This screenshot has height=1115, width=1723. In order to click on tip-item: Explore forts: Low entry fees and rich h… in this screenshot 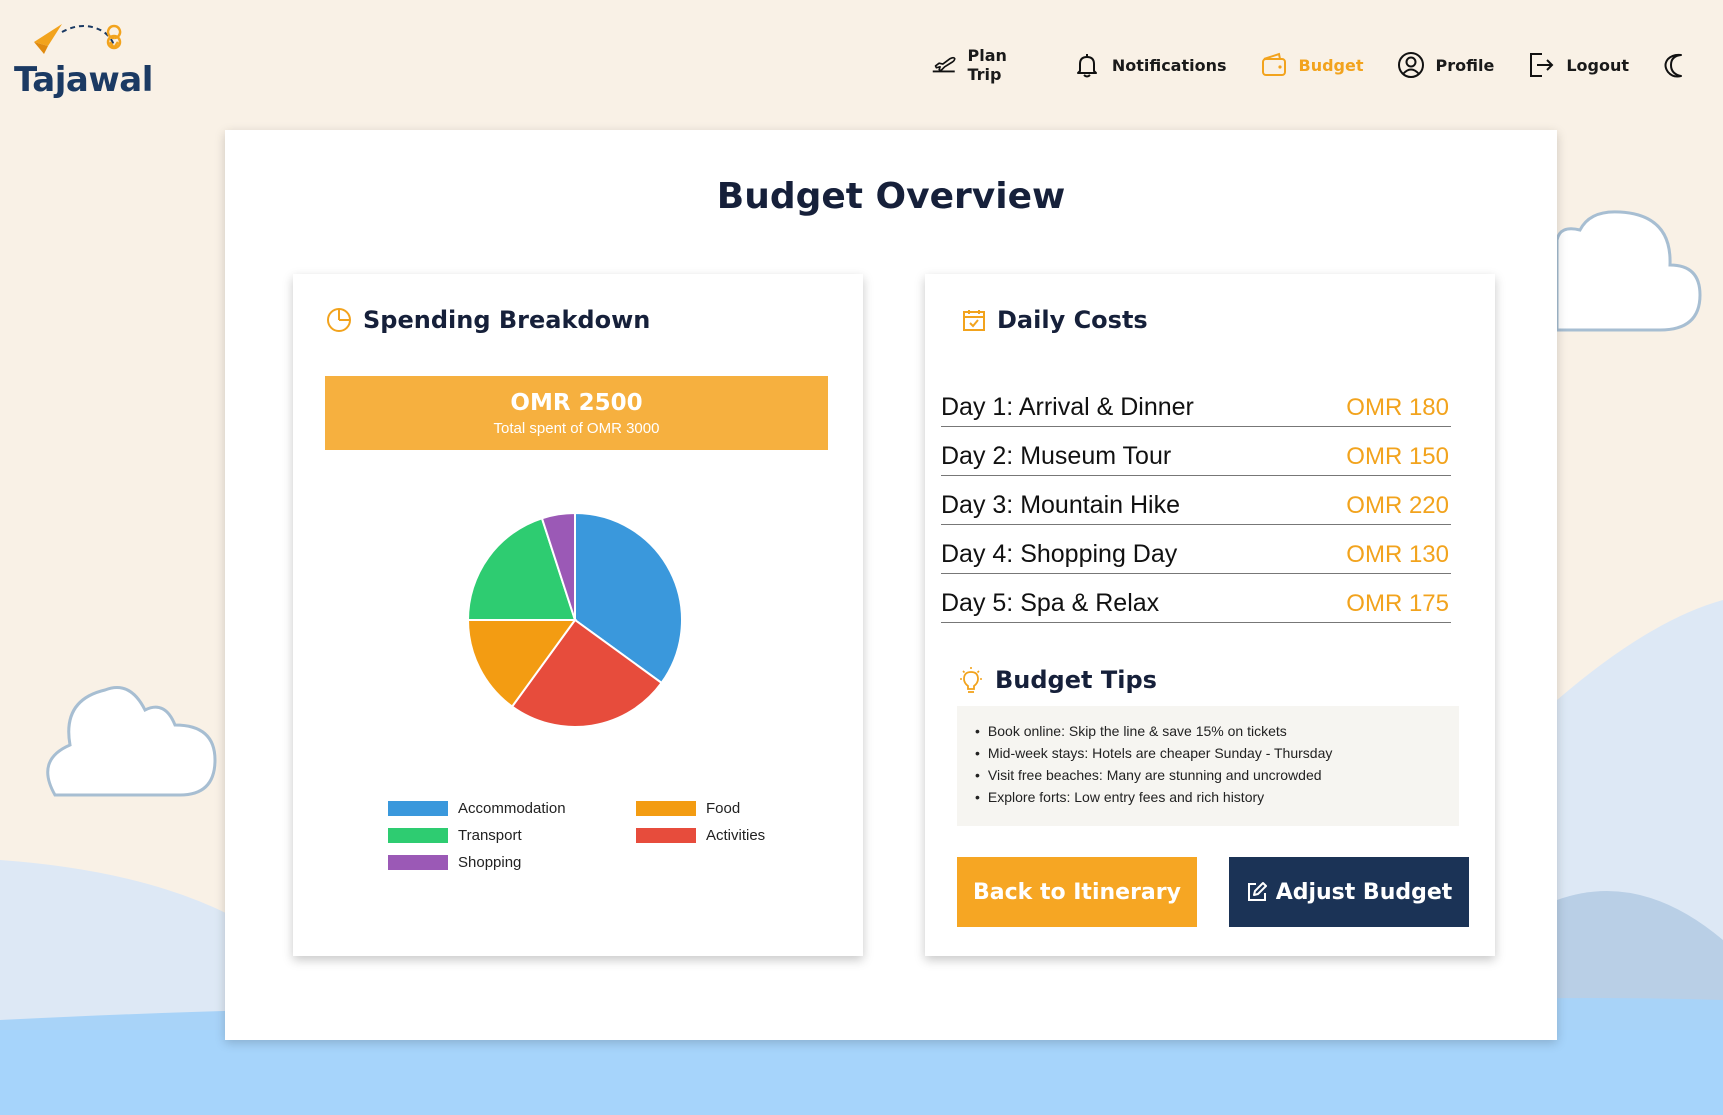, I will do `click(1217, 797)`.